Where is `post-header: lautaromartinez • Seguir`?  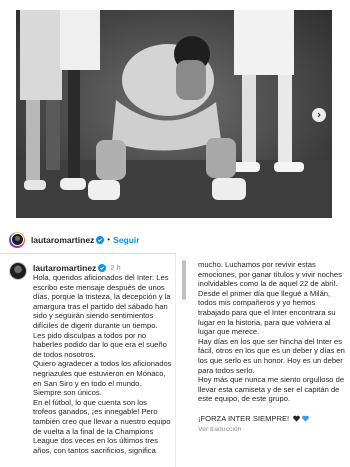
post-header: lautaromartinez • Seguir is located at coordinates (88, 240).